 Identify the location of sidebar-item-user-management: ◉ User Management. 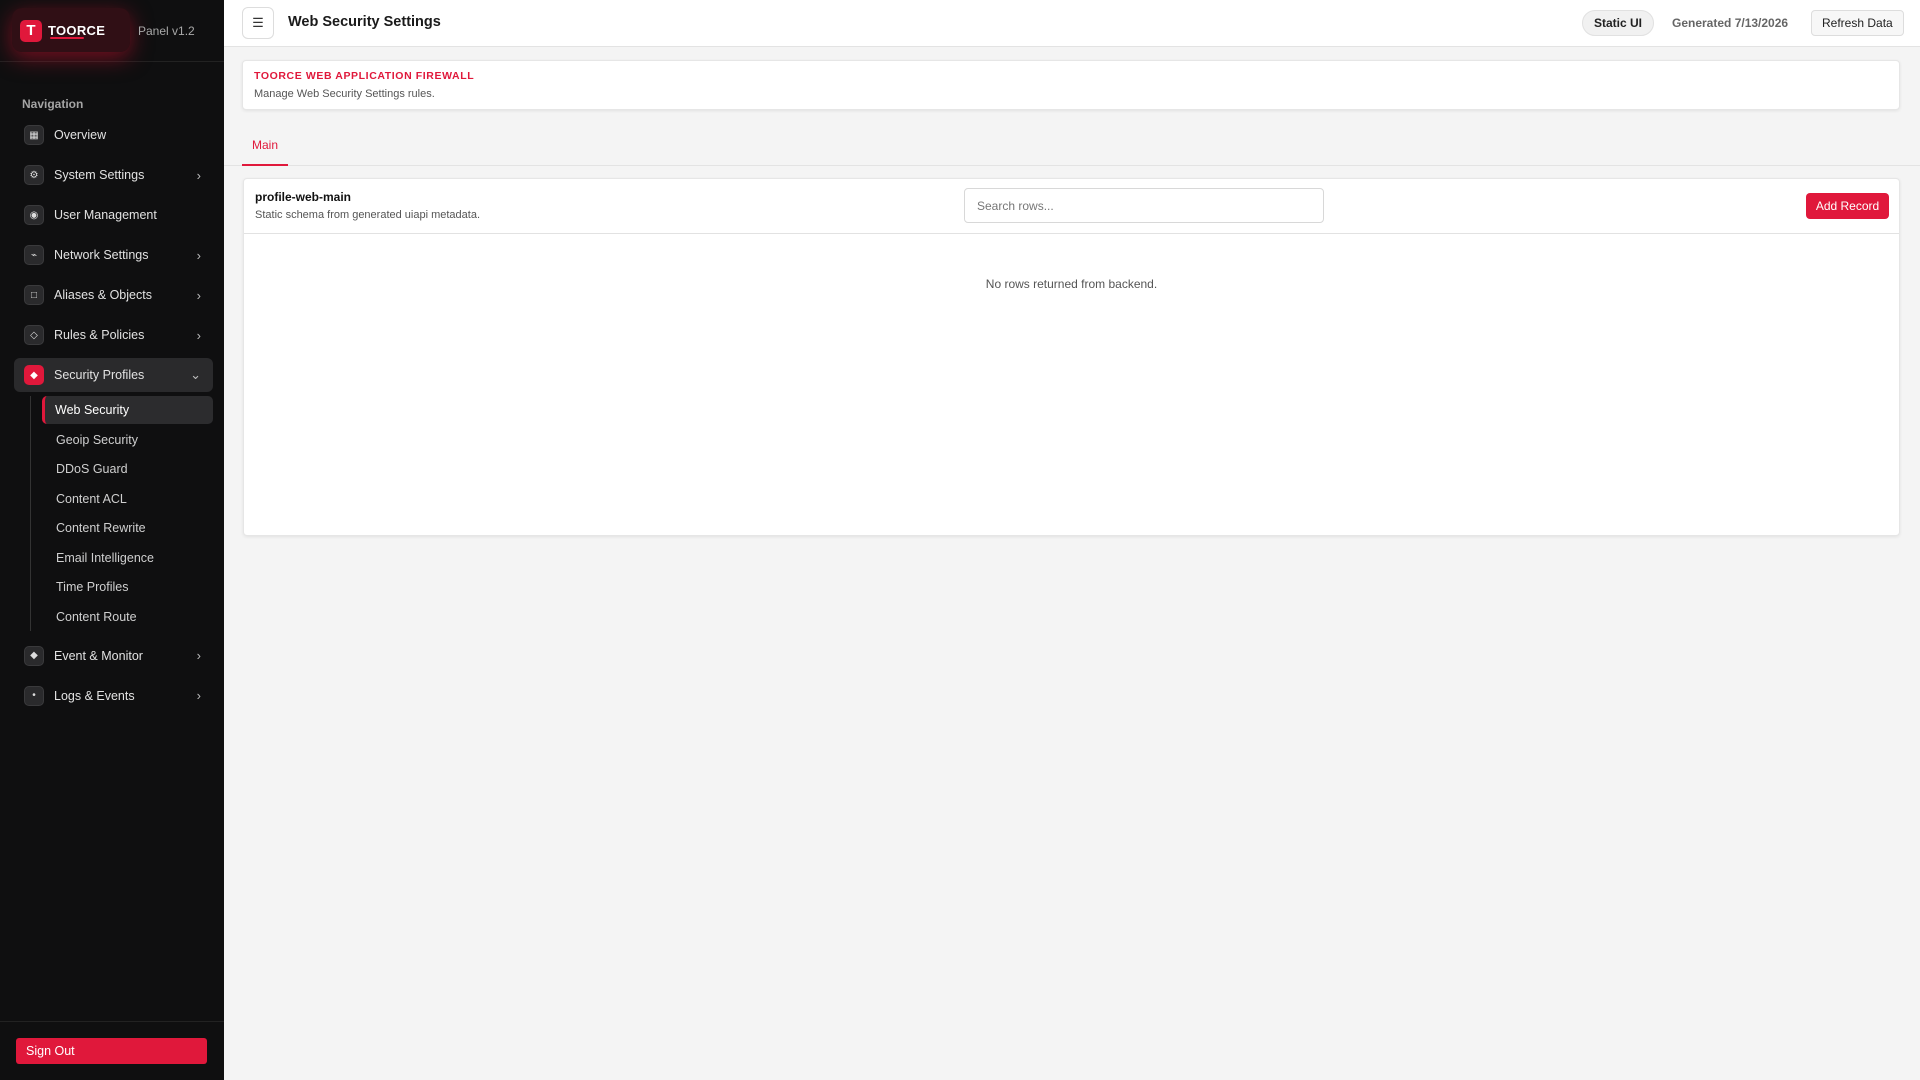
(113, 215).